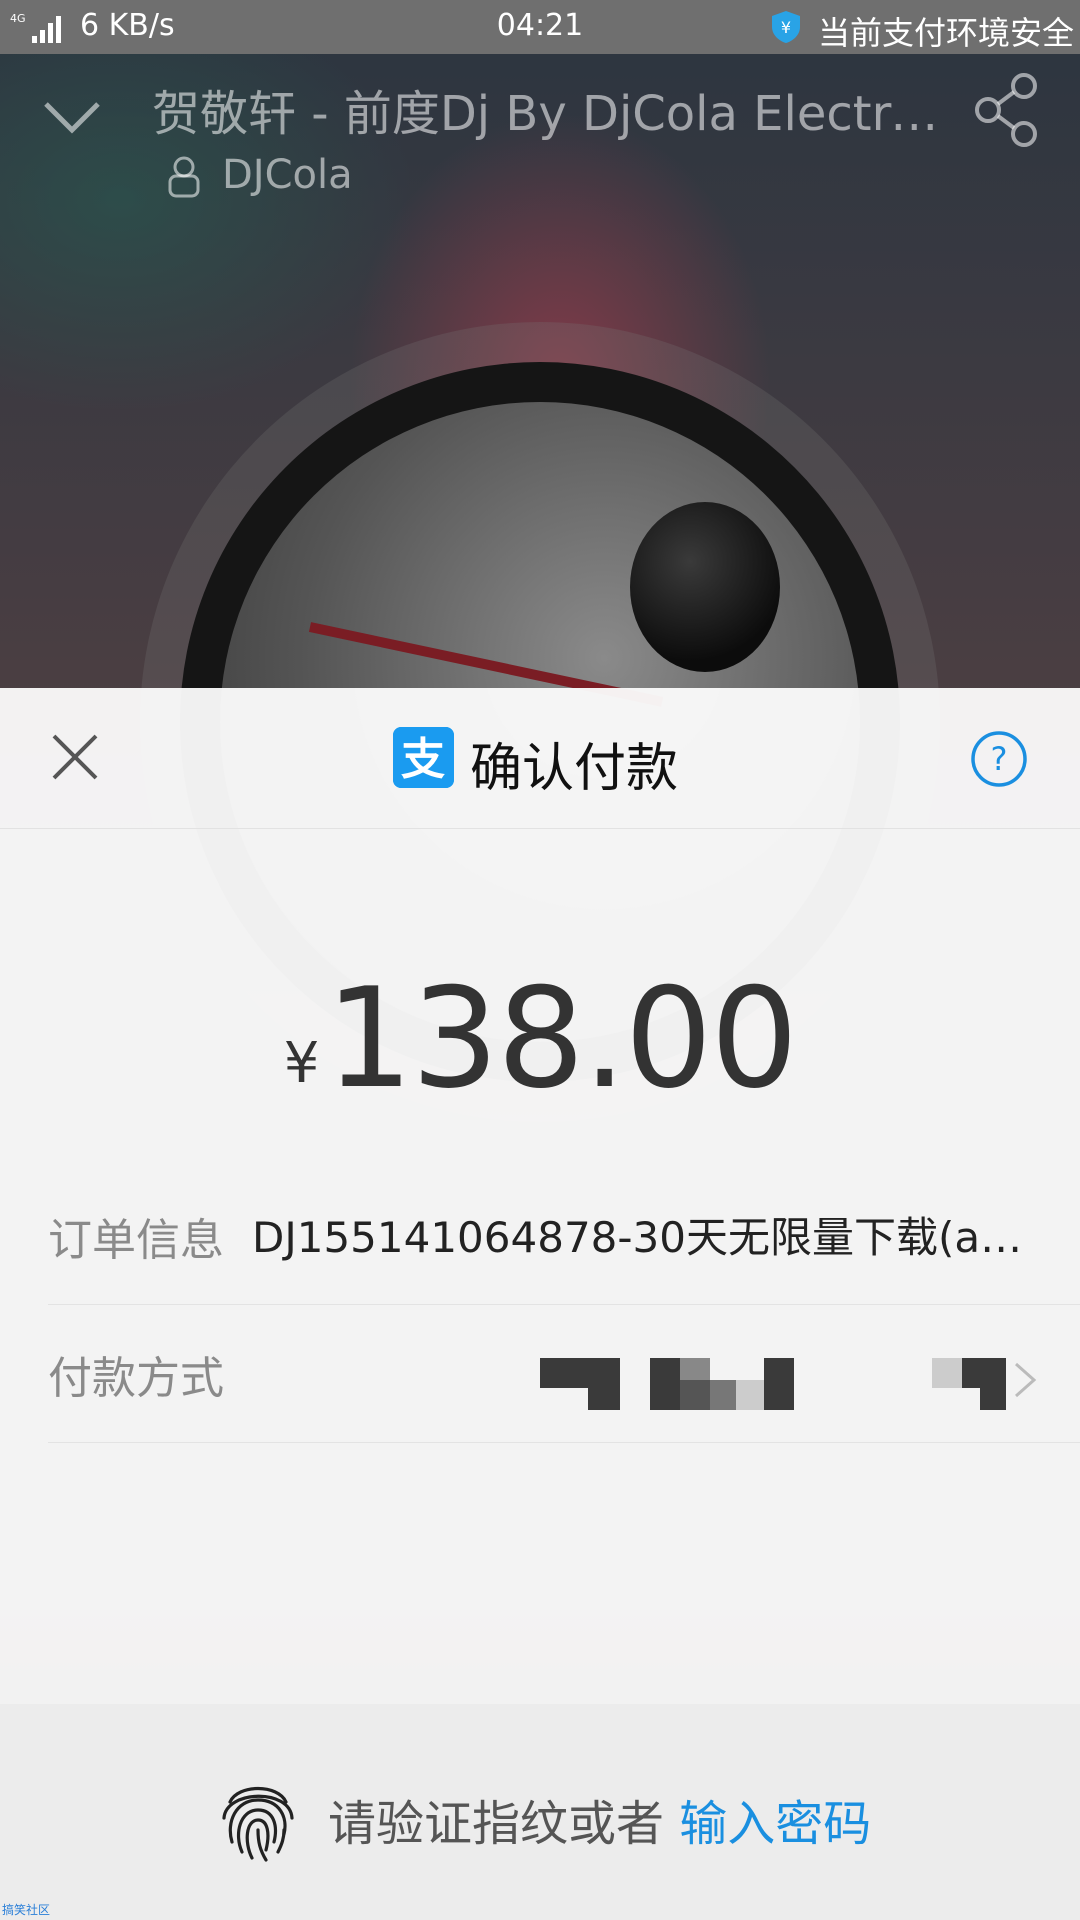 Image resolution: width=1080 pixels, height=1920 pixels. Describe the element at coordinates (945, 33) in the screenshot. I see `payment-safety-text: 当前支付环境安全` at that location.